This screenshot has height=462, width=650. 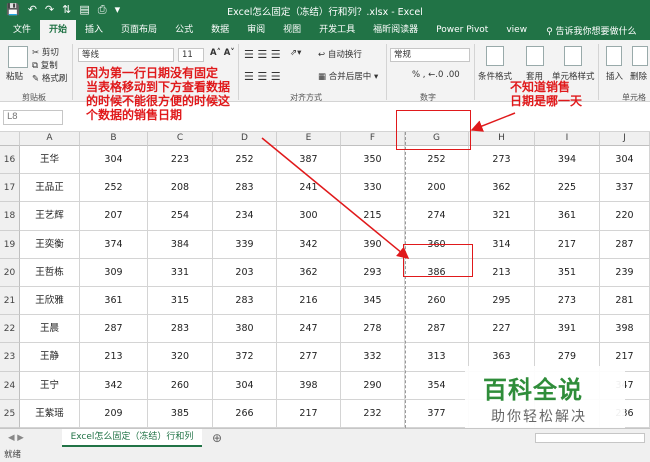 I want to click on watermark-logo: 百科全说 助你轻松解决, so click(x=545, y=397).